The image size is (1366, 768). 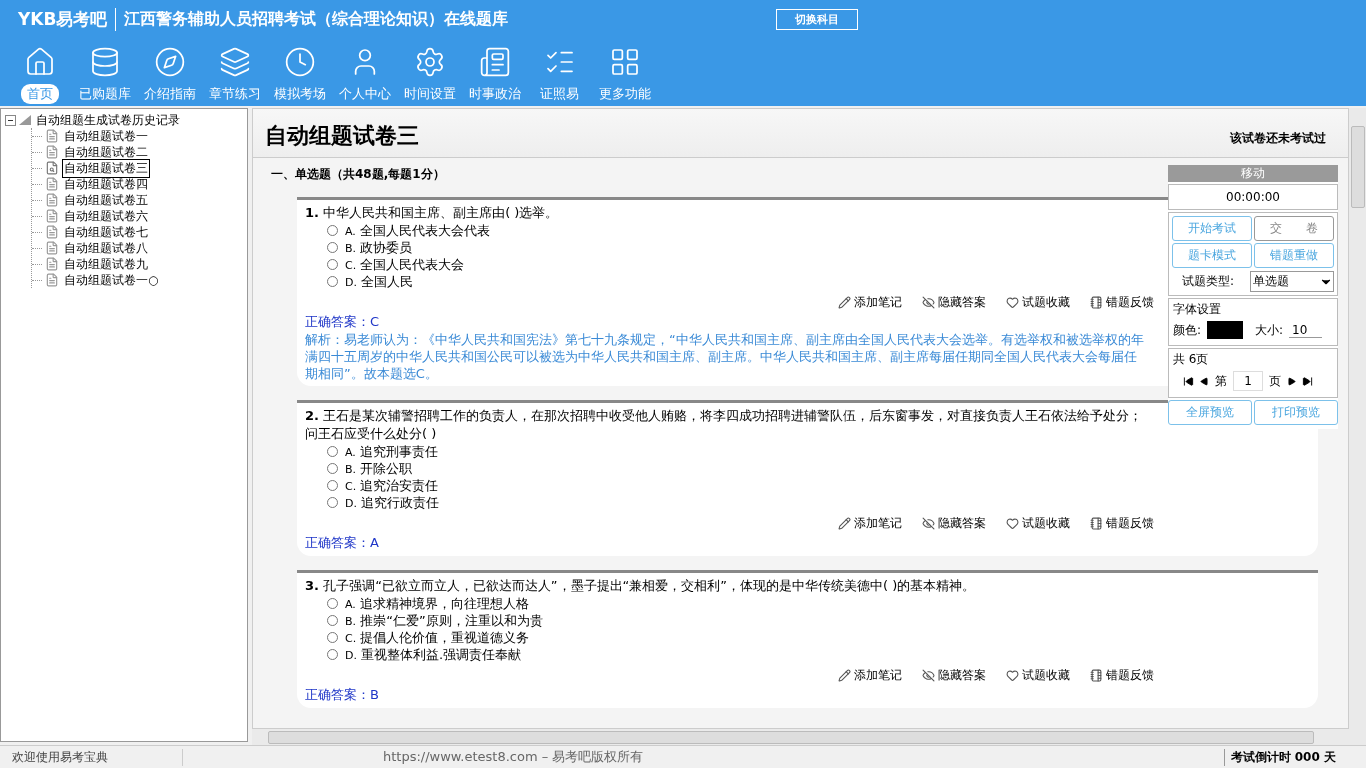 I want to click on page-suffix: 页, so click(x=1275, y=381).